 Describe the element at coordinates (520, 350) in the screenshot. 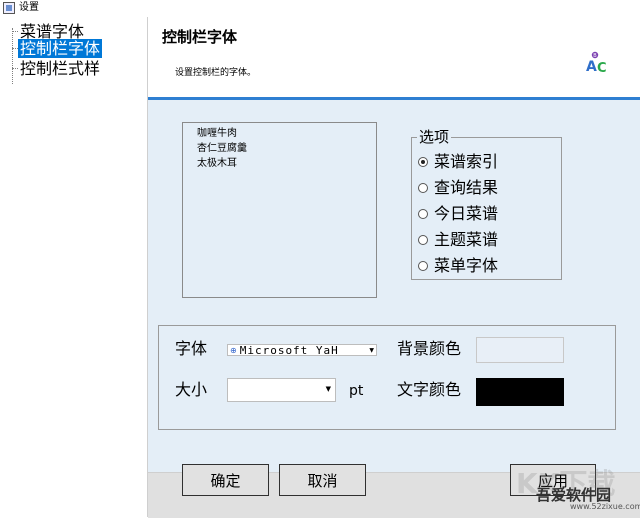

I see `background-color-swatch` at that location.